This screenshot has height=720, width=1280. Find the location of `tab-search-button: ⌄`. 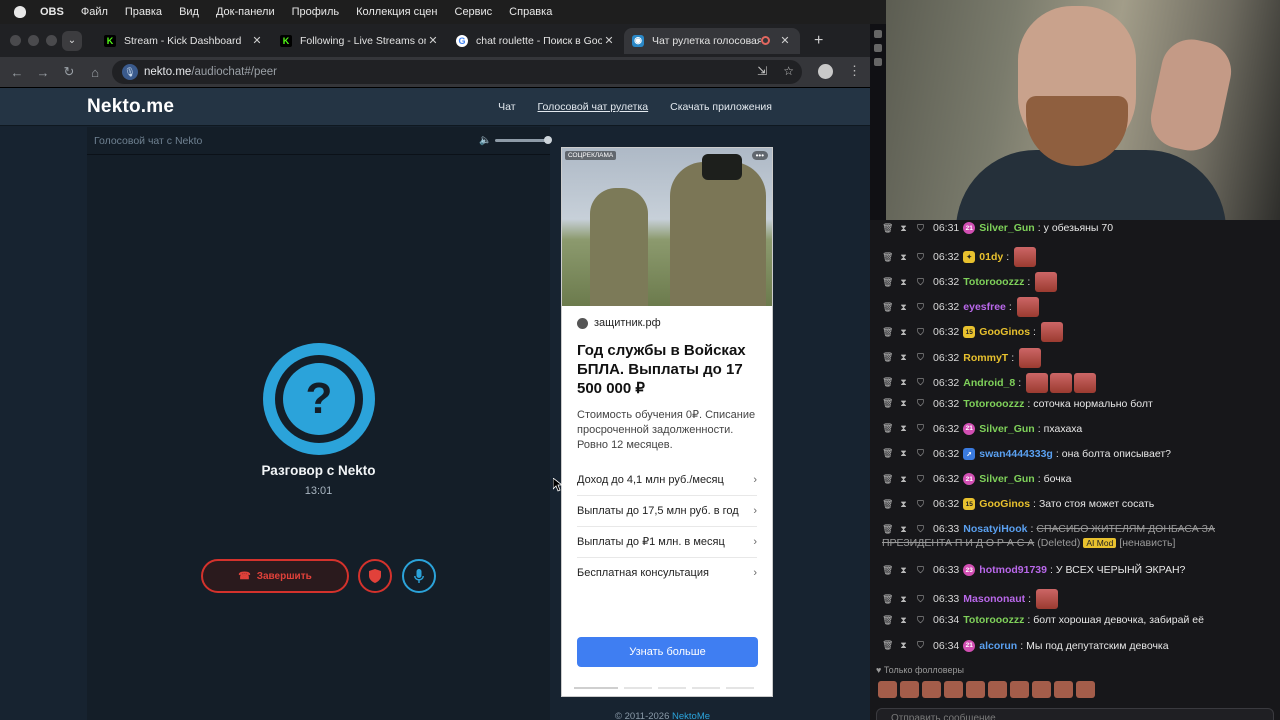

tab-search-button: ⌄ is located at coordinates (72, 40).